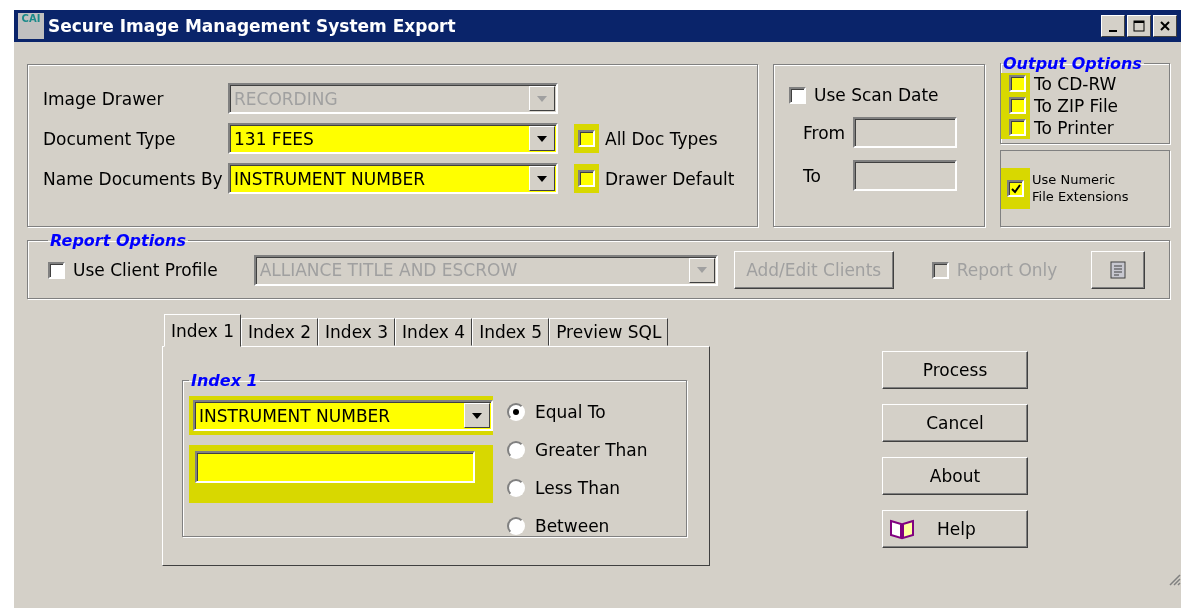 The image size is (1181, 608). I want to click on close-button, so click(1165, 26).